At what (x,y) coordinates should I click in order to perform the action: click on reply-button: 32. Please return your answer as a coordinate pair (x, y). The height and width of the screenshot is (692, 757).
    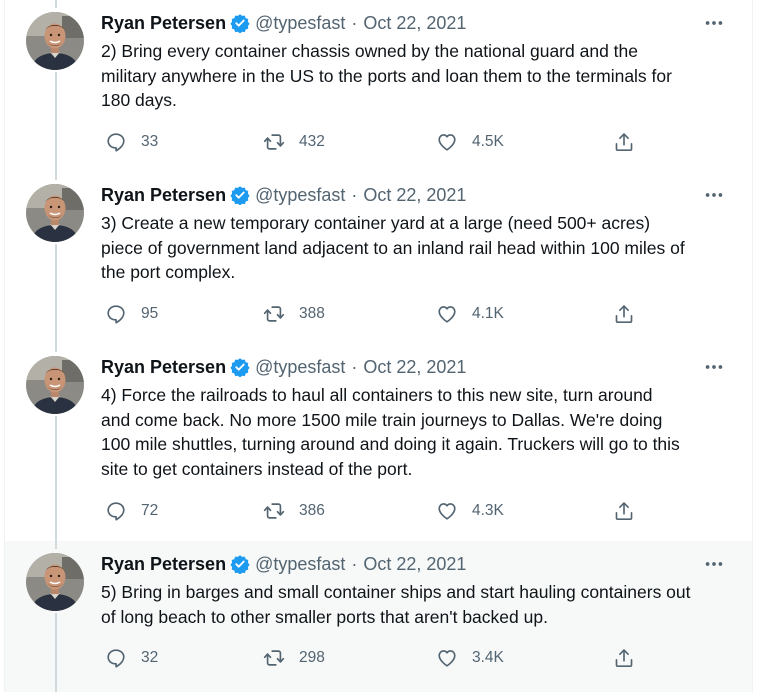
    Looking at the image, I should click on (131, 658).